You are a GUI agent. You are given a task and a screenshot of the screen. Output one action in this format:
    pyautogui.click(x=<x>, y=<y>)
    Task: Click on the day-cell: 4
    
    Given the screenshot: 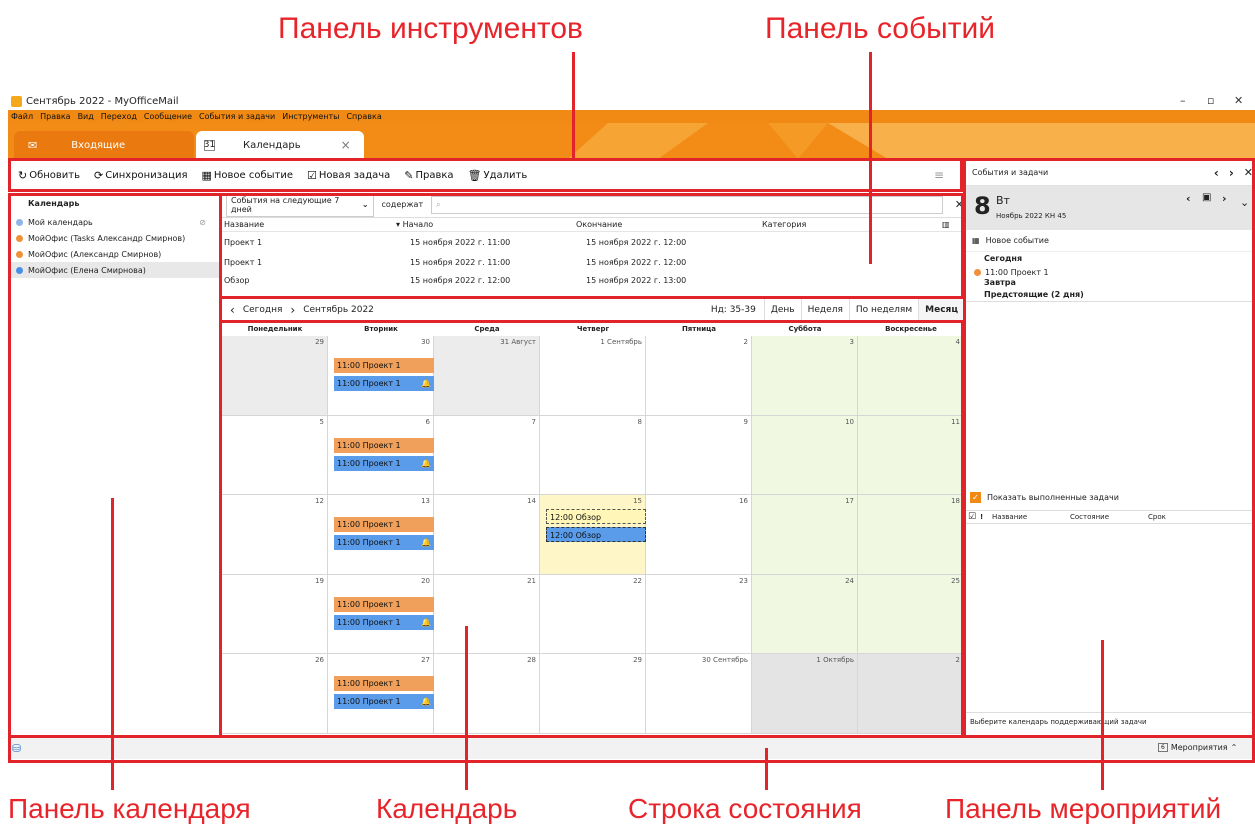 What is the action you would take?
    pyautogui.click(x=911, y=376)
    